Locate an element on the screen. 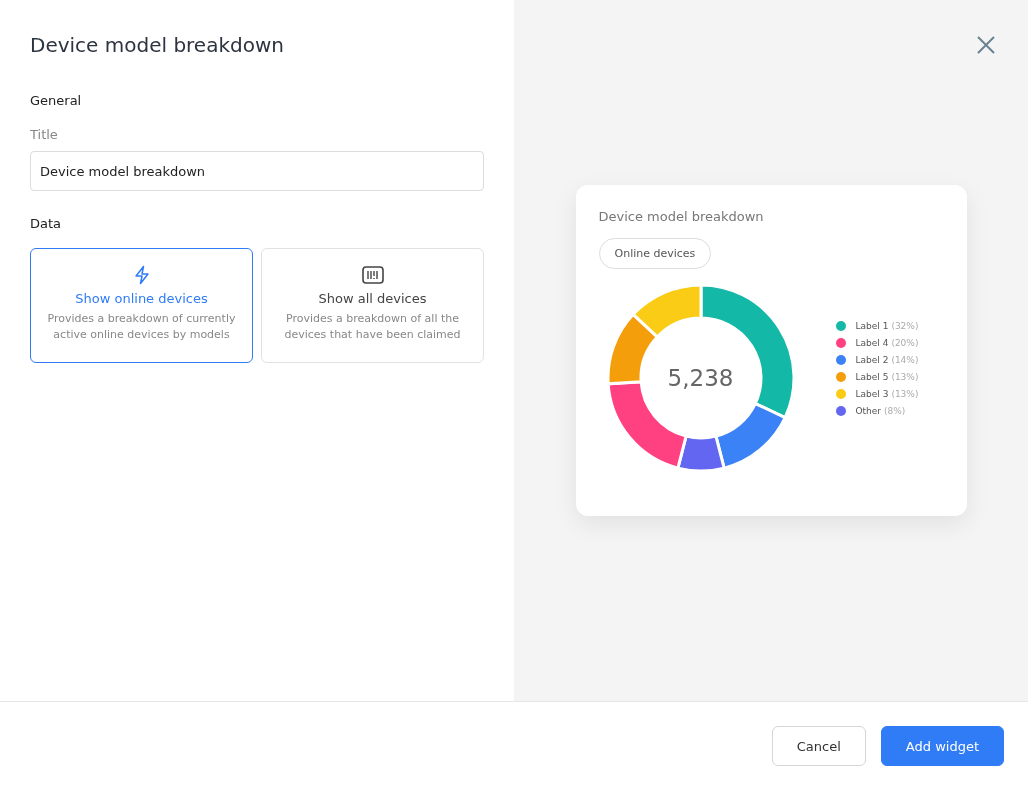 This screenshot has width=1028, height=790. widget-title: Device model breakdown is located at coordinates (681, 216).